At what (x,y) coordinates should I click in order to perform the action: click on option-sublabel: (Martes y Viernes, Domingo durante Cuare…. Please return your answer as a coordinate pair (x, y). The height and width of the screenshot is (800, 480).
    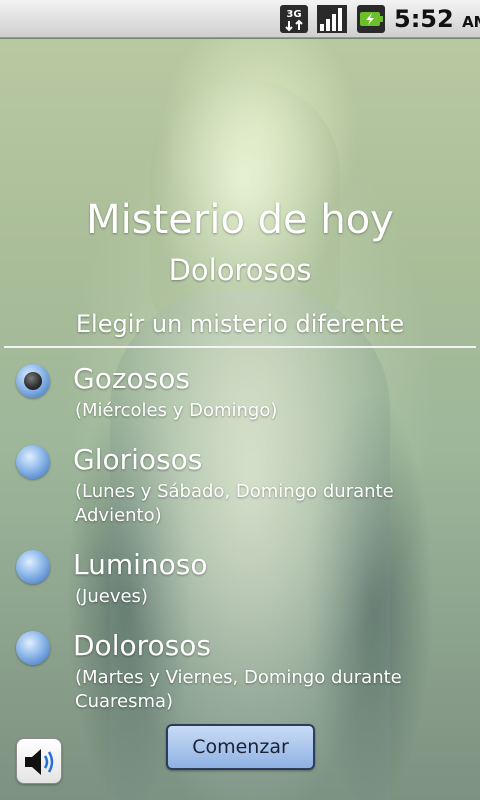
    Looking at the image, I should click on (238, 689).